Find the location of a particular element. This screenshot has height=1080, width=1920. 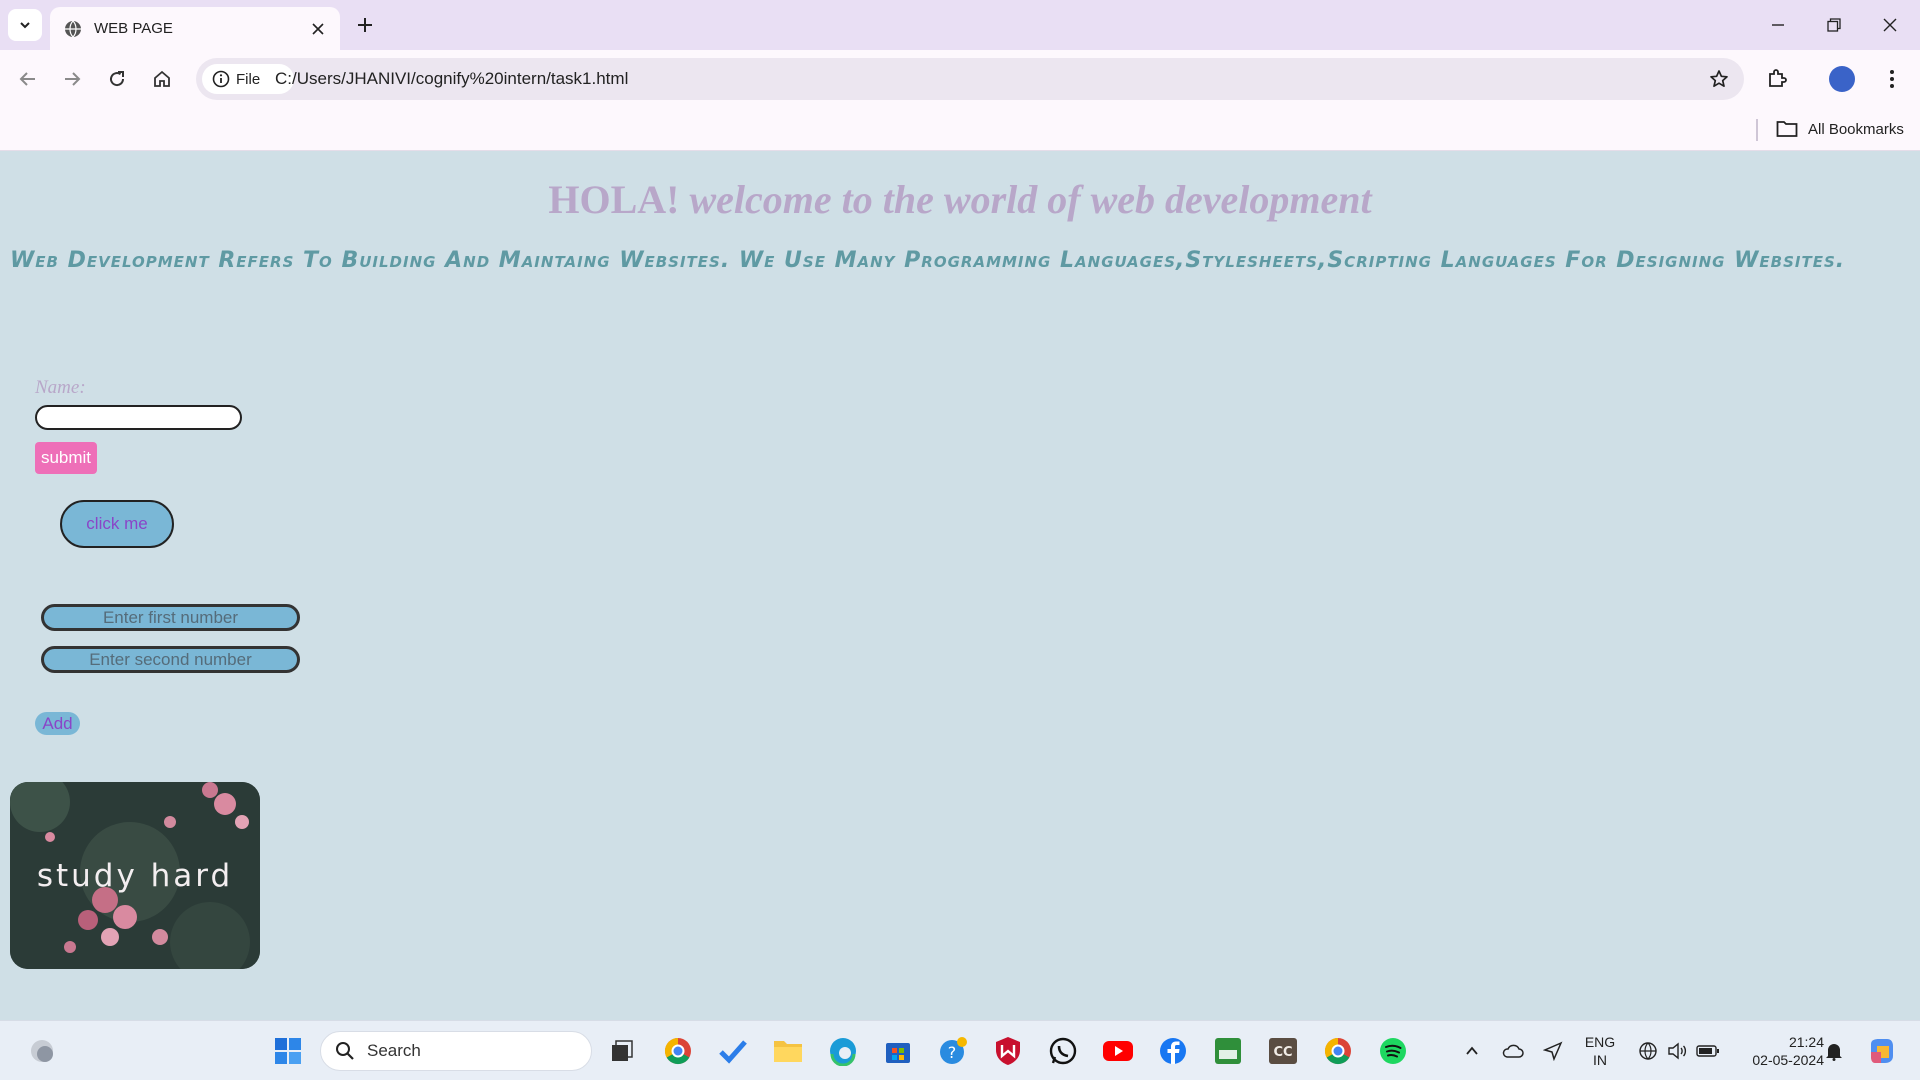

click-me-button: click me is located at coordinates (117, 524).